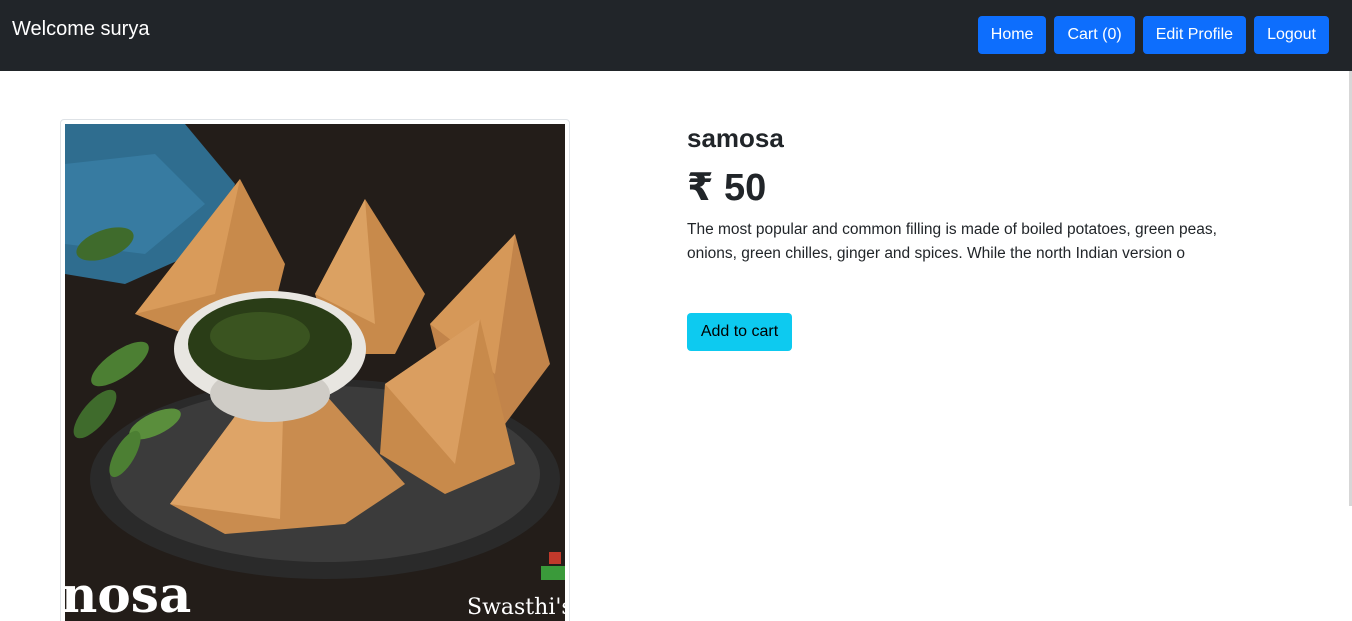 This screenshot has height=621, width=1352. Describe the element at coordinates (1291, 35) in the screenshot. I see `logout-button: Logout` at that location.